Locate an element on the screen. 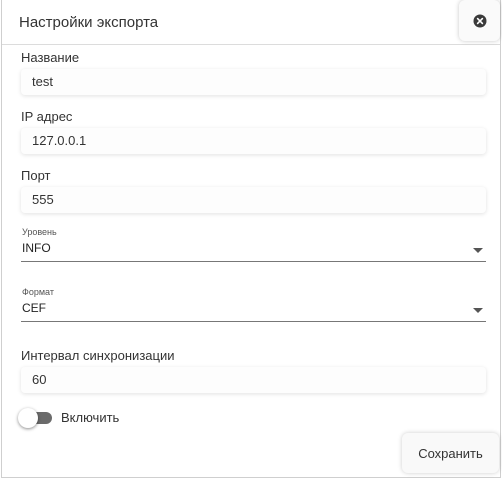 The image size is (502, 479). format-select-value: CEF is located at coordinates (34, 308).